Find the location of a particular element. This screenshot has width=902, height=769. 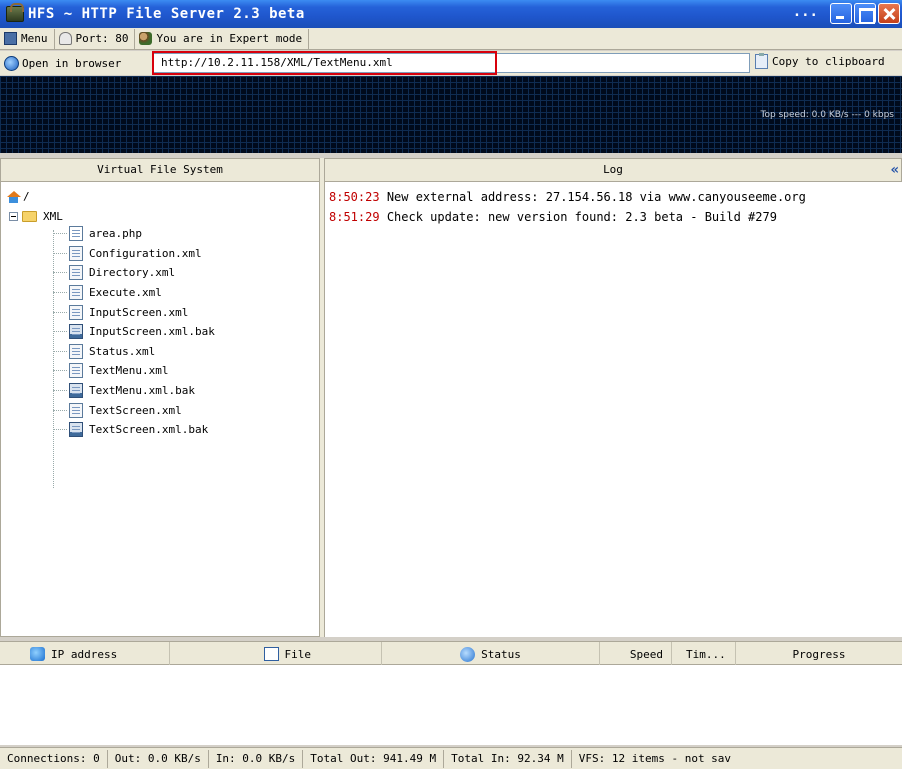

status-total-out: Total Out: 941.49 M is located at coordinates (374, 758).